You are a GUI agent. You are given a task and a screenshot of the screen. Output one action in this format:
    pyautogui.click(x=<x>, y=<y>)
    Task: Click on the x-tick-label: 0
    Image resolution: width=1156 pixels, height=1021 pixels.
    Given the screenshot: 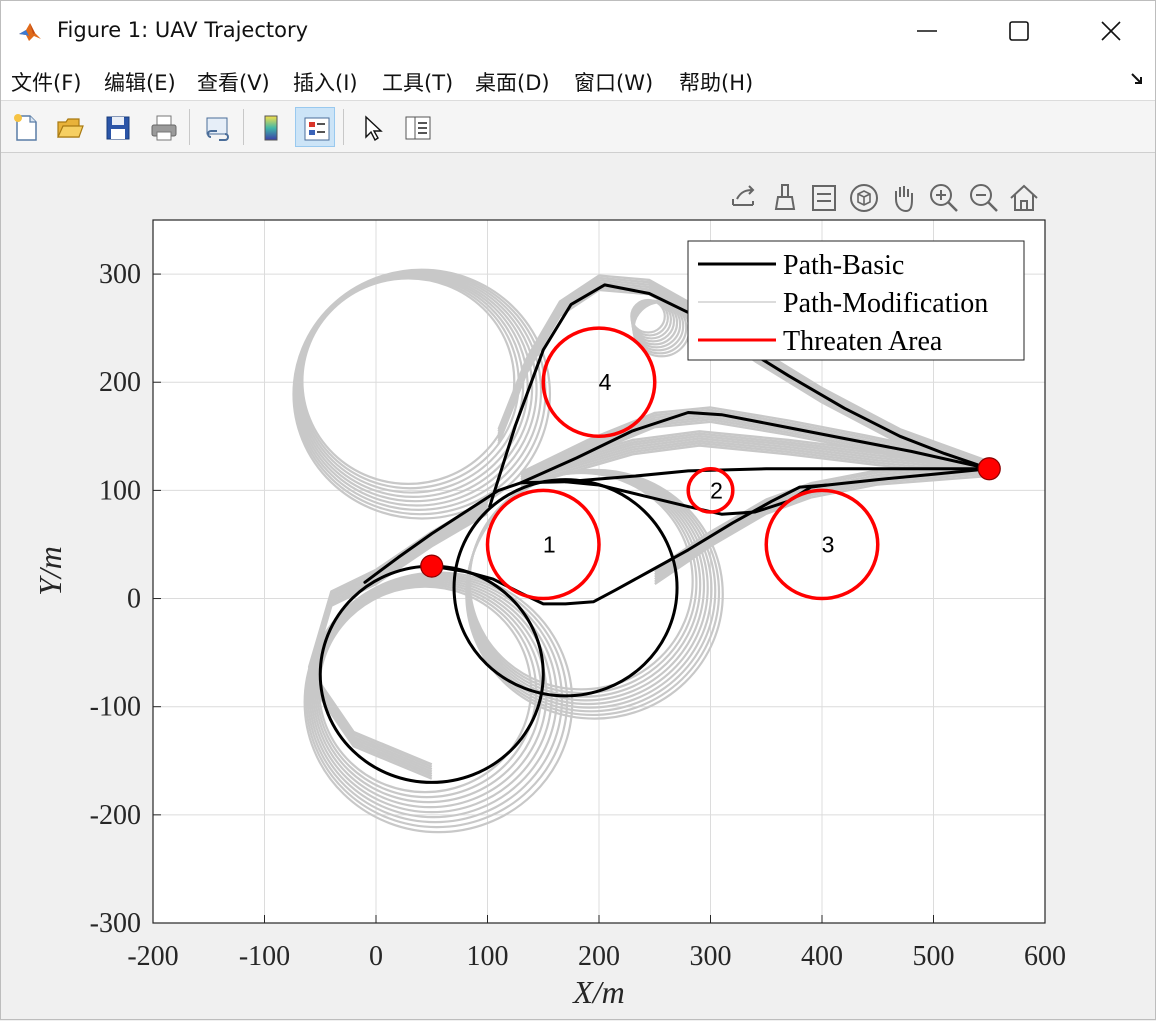 What is the action you would take?
    pyautogui.click(x=376, y=956)
    